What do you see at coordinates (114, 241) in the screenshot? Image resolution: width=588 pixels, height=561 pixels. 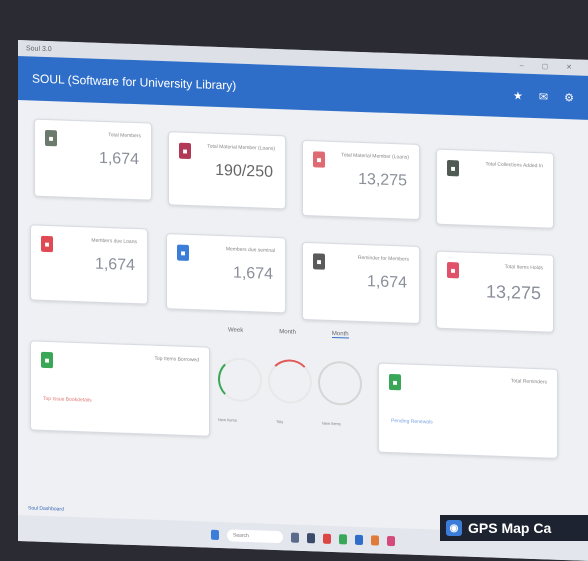 I see `card-label: Members due Loans` at bounding box center [114, 241].